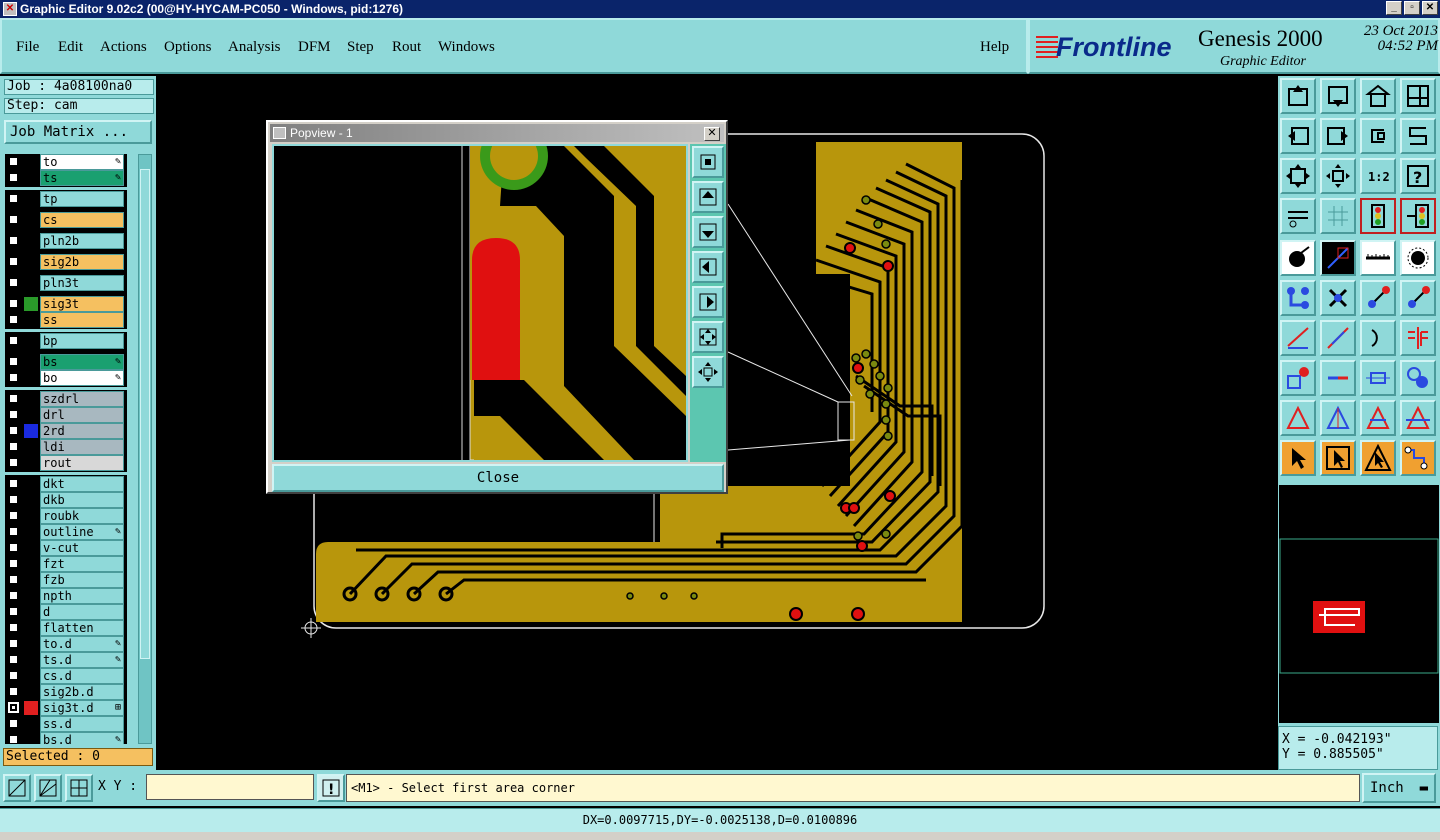 The image size is (1440, 840). Describe the element at coordinates (82, 341) in the screenshot. I see `layer-name: bp` at that location.